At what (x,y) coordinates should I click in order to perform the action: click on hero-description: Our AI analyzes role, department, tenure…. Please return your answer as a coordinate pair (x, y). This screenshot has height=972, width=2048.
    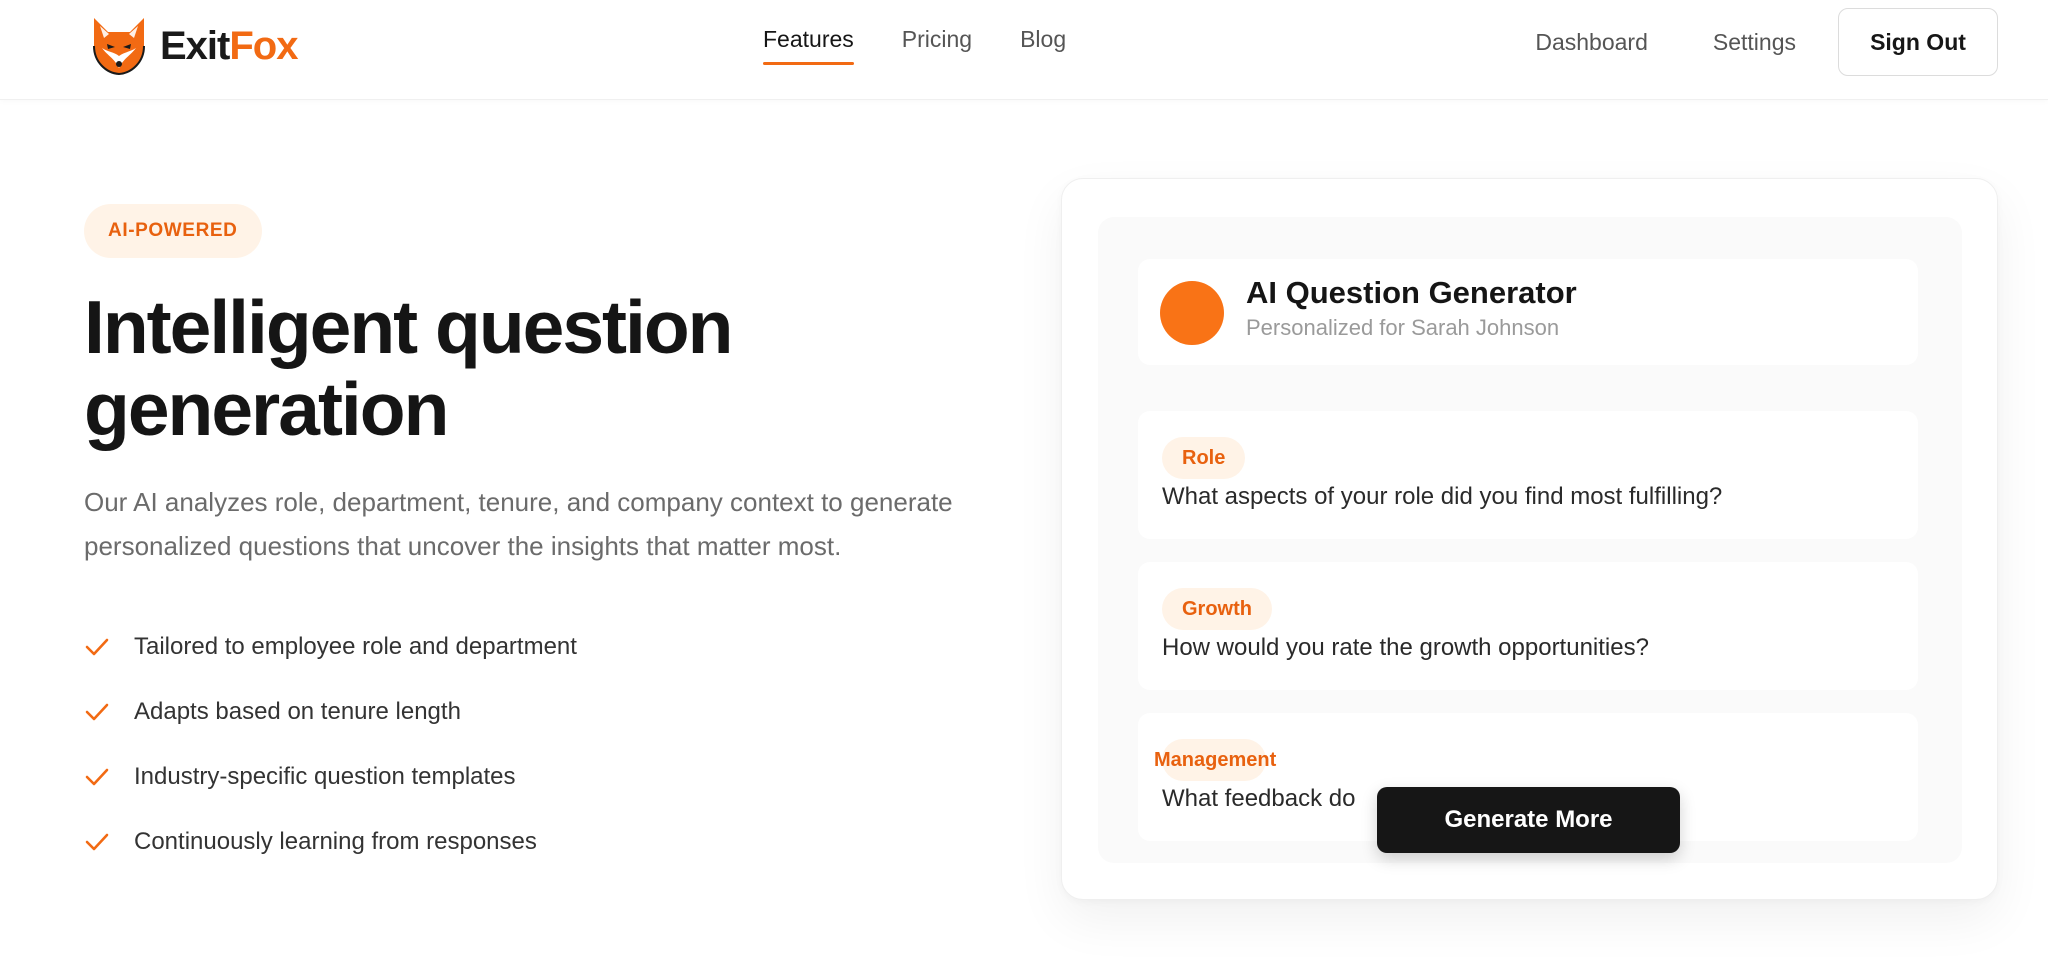
    Looking at the image, I should click on (518, 524).